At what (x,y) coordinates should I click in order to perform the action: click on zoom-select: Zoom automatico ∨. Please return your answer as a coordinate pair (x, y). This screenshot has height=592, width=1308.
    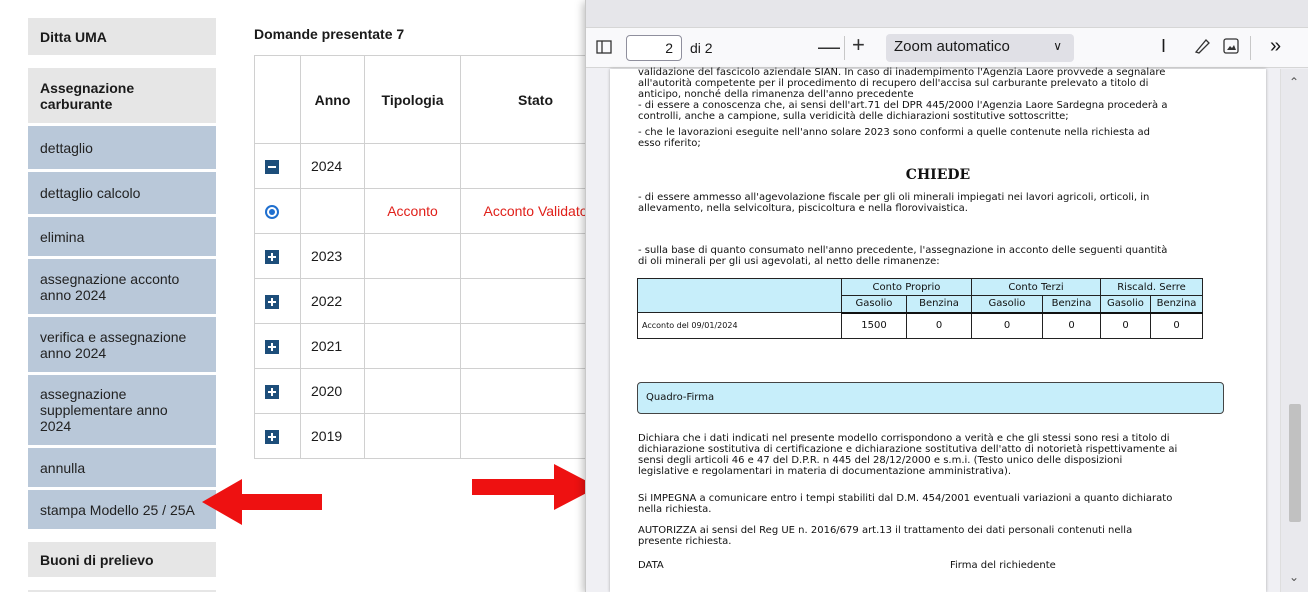
    Looking at the image, I should click on (980, 48).